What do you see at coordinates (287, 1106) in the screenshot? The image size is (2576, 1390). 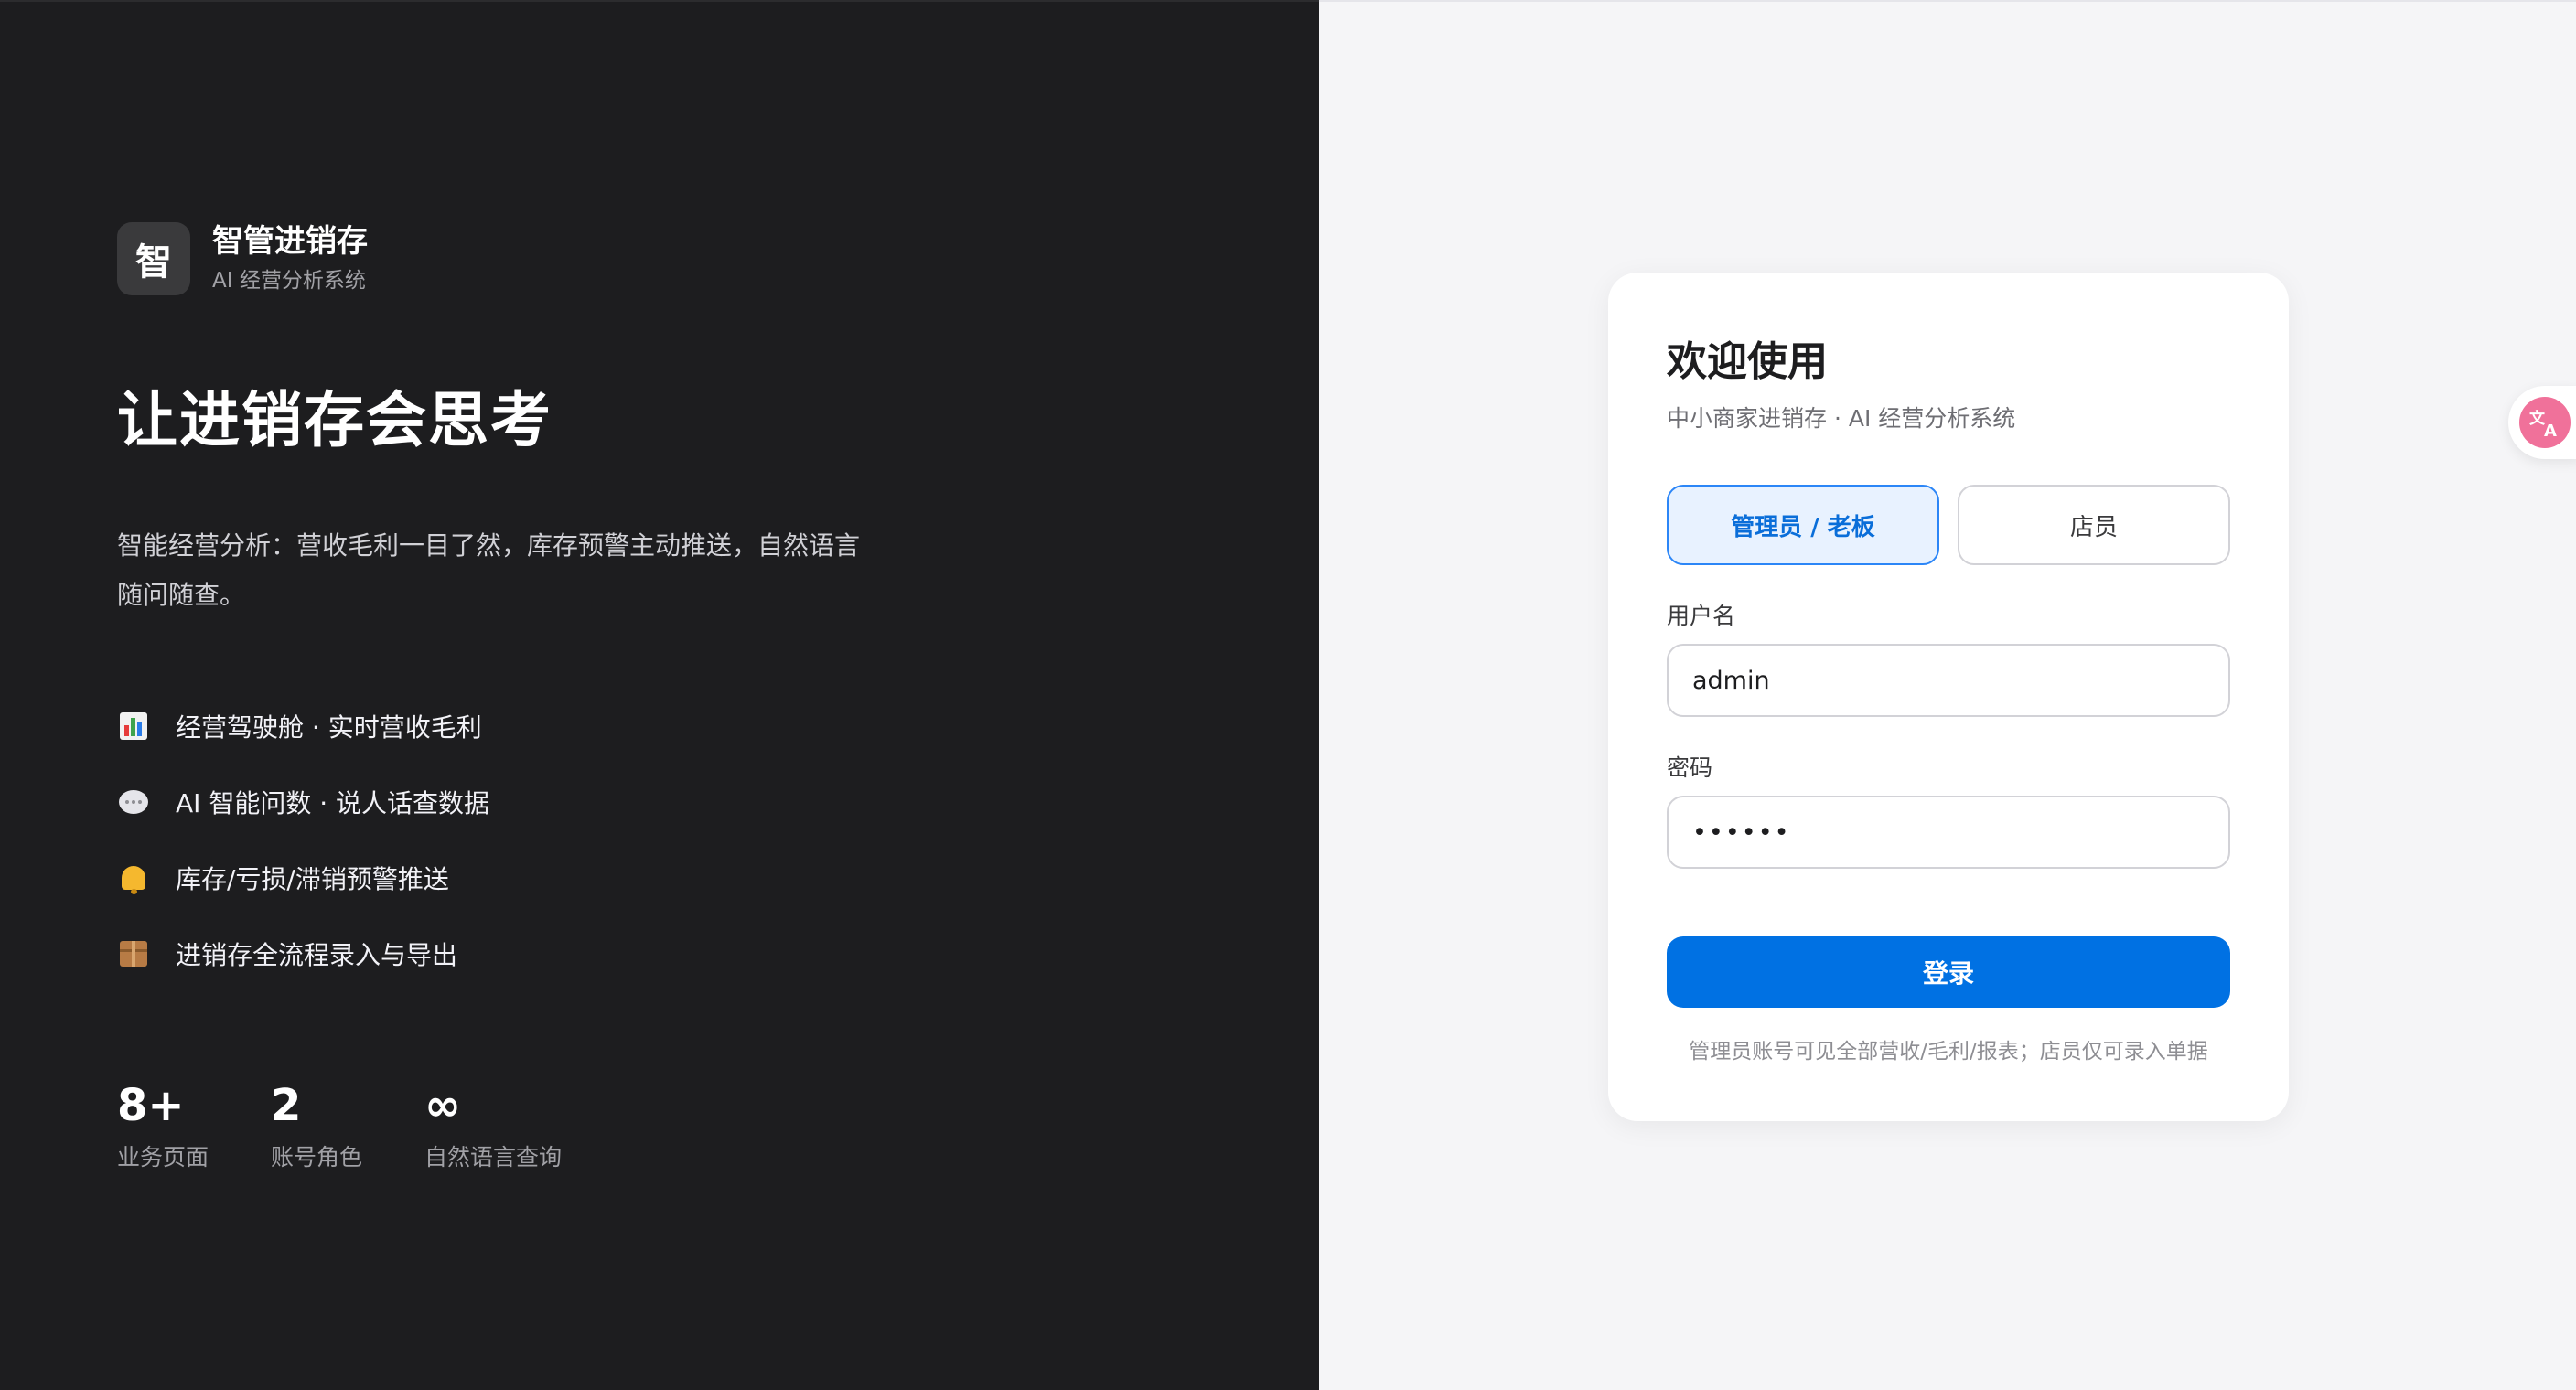 I see `stat-value: 2` at bounding box center [287, 1106].